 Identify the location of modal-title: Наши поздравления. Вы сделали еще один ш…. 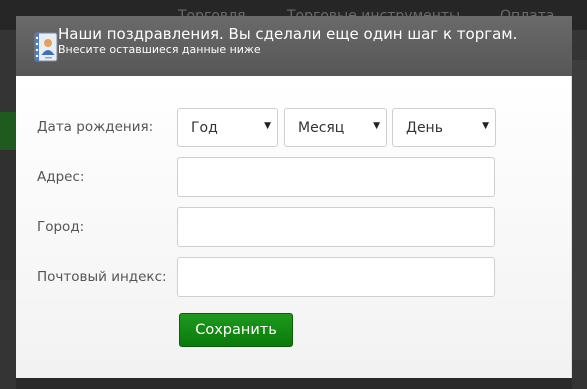
(288, 34).